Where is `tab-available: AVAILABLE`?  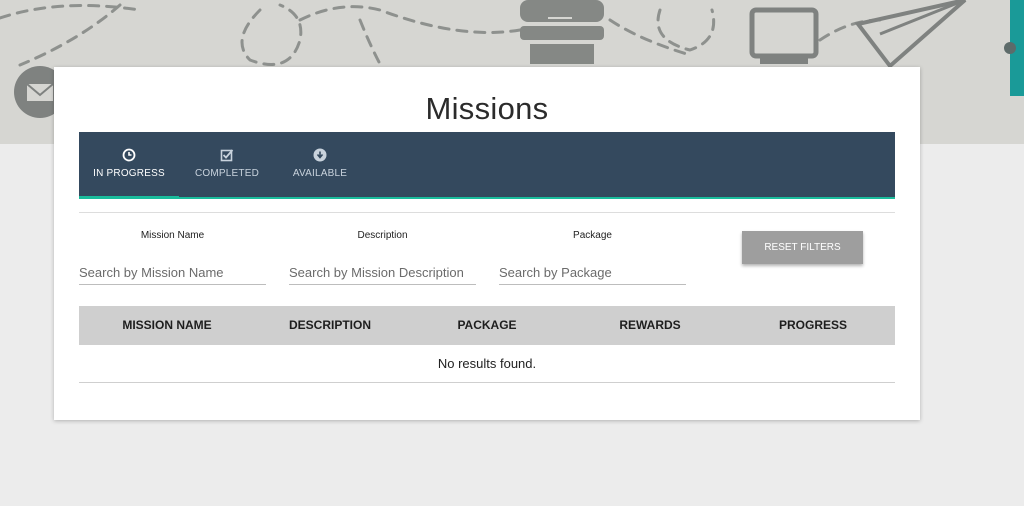 tab-available: AVAILABLE is located at coordinates (320, 165).